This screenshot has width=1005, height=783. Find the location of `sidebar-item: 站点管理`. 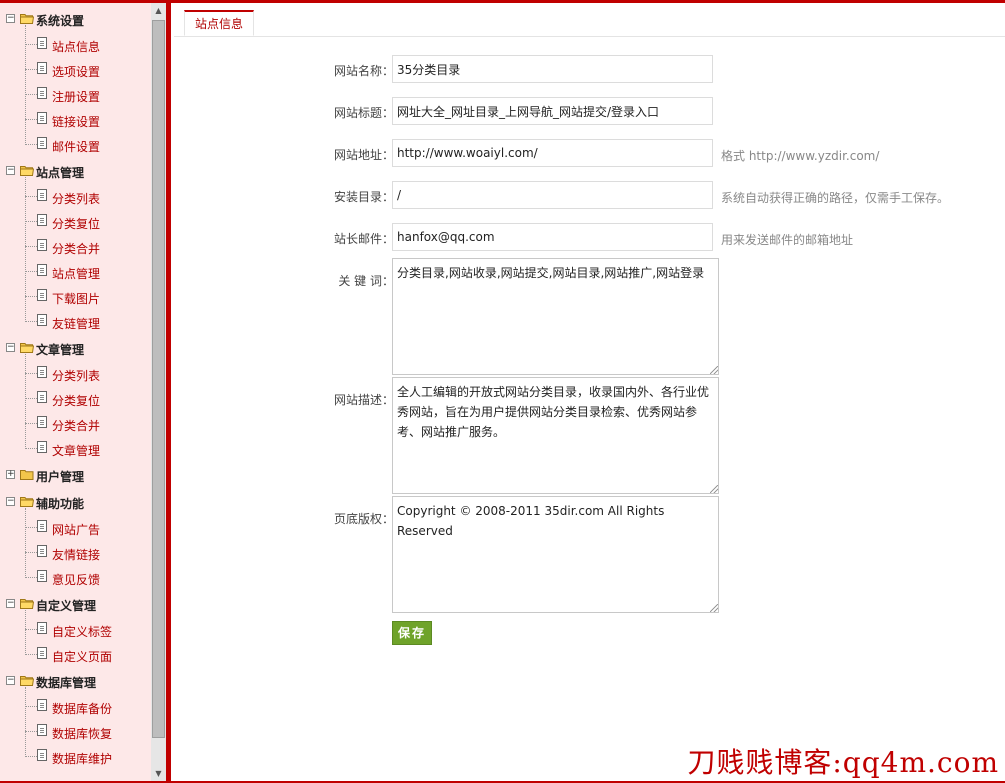

sidebar-item: 站点管理 is located at coordinates (75, 272).